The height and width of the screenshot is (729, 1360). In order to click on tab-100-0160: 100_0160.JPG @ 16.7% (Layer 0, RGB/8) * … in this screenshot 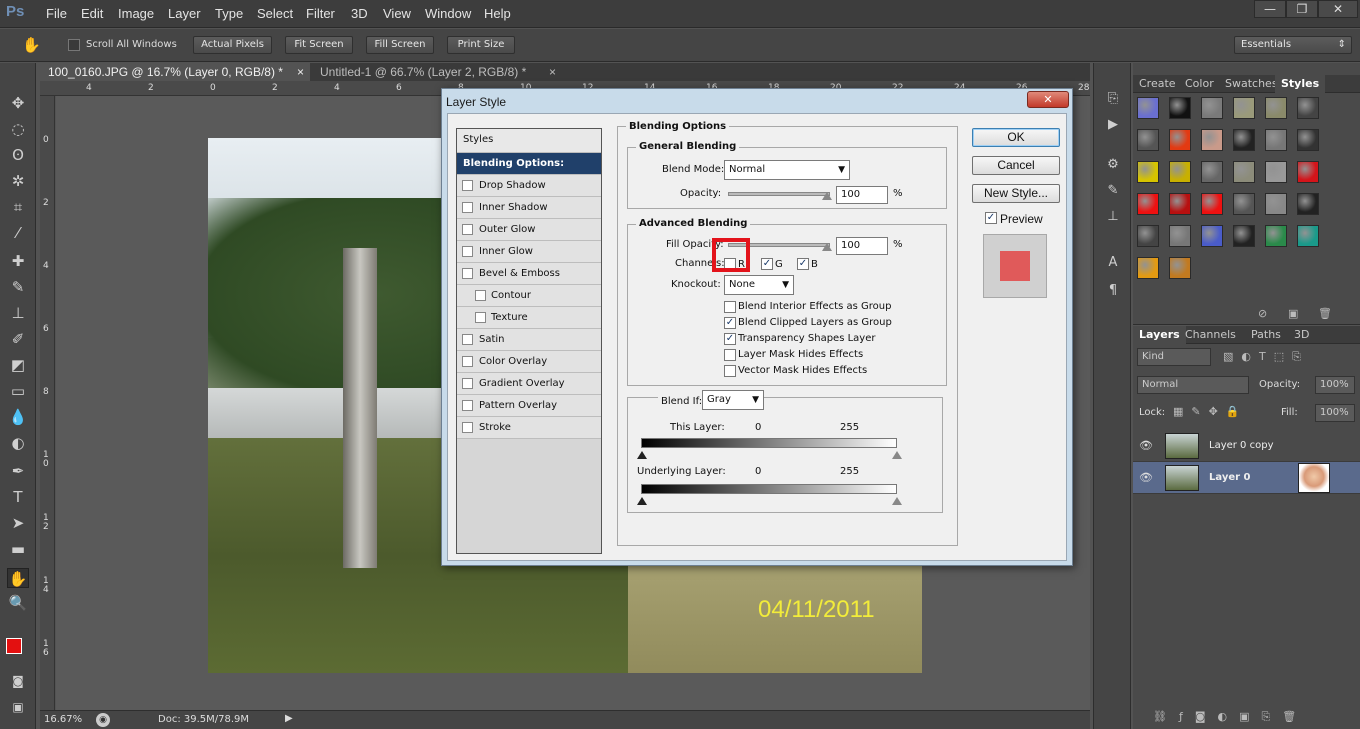, I will do `click(175, 72)`.